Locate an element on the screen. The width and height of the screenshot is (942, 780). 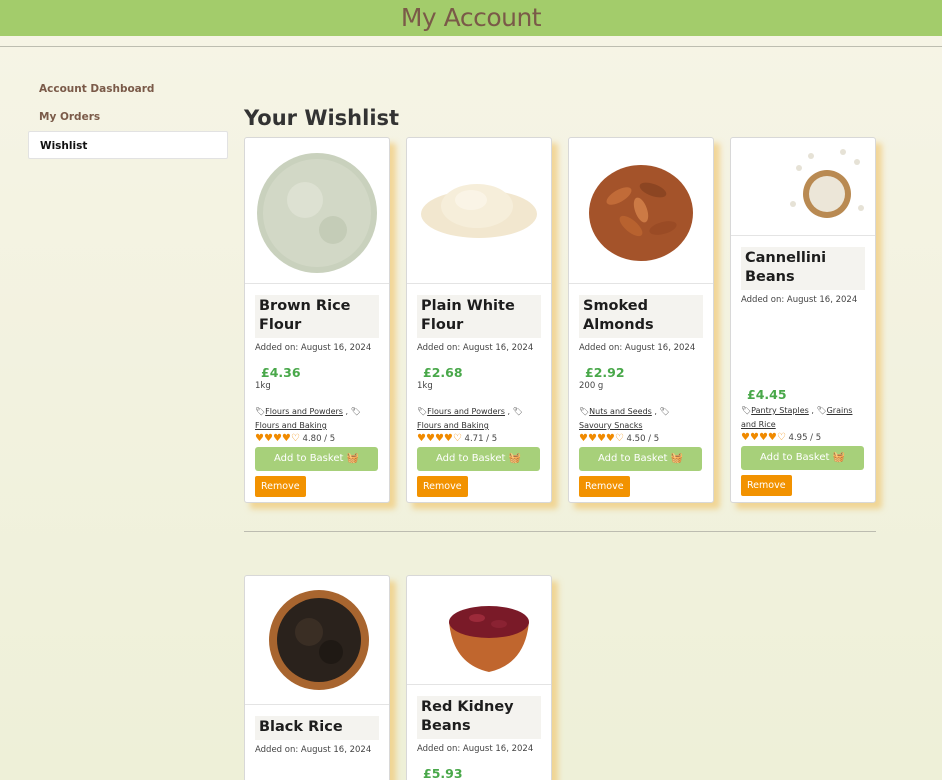
product-price: £2.92 is located at coordinates (605, 372).